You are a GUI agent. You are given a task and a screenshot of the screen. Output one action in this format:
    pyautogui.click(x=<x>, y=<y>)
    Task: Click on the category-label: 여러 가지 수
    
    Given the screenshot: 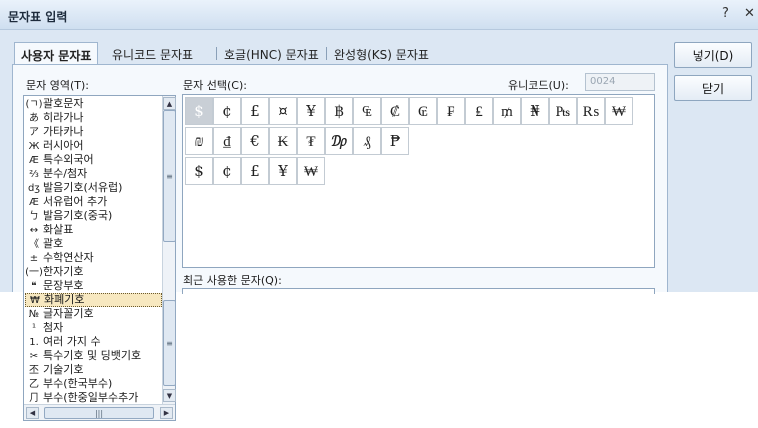 What is the action you would take?
    pyautogui.click(x=72, y=341)
    